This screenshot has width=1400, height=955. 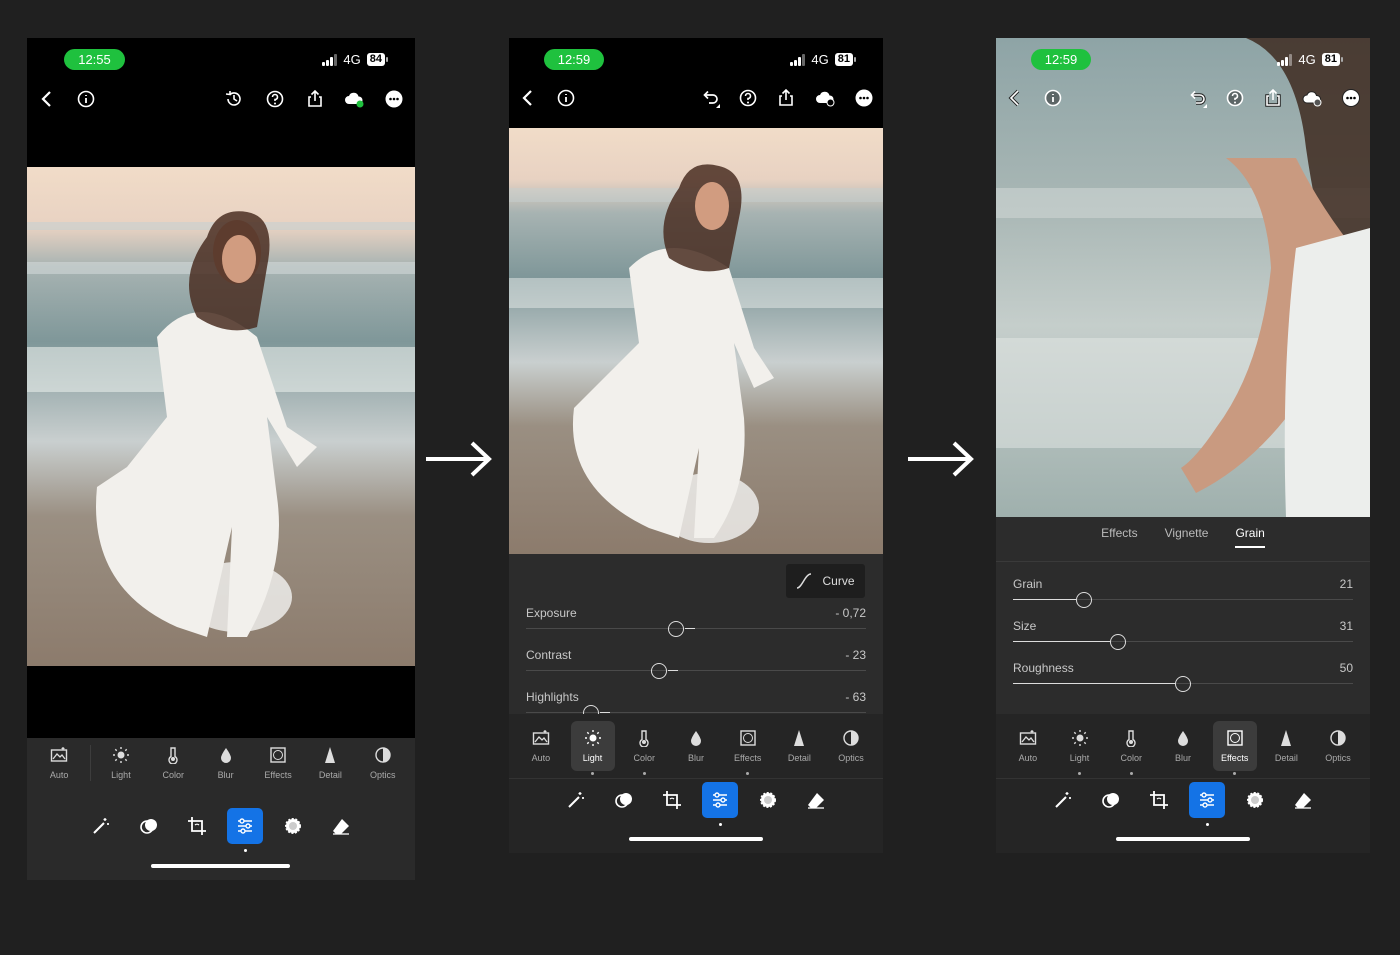 What do you see at coordinates (592, 738) in the screenshot?
I see `light-icon` at bounding box center [592, 738].